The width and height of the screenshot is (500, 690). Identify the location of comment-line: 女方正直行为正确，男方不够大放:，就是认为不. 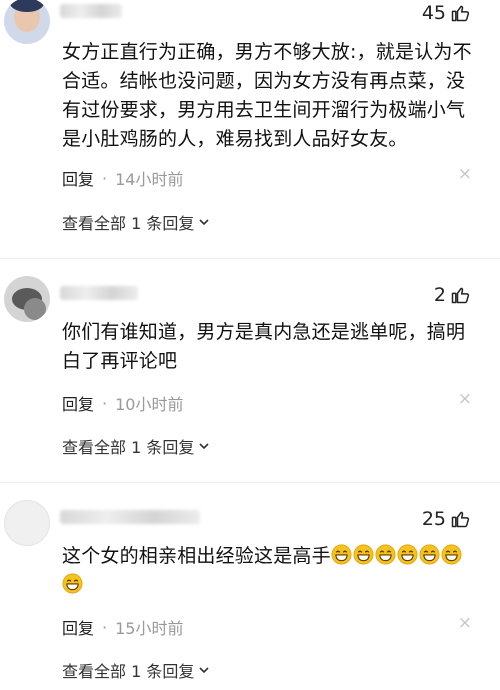
(267, 52).